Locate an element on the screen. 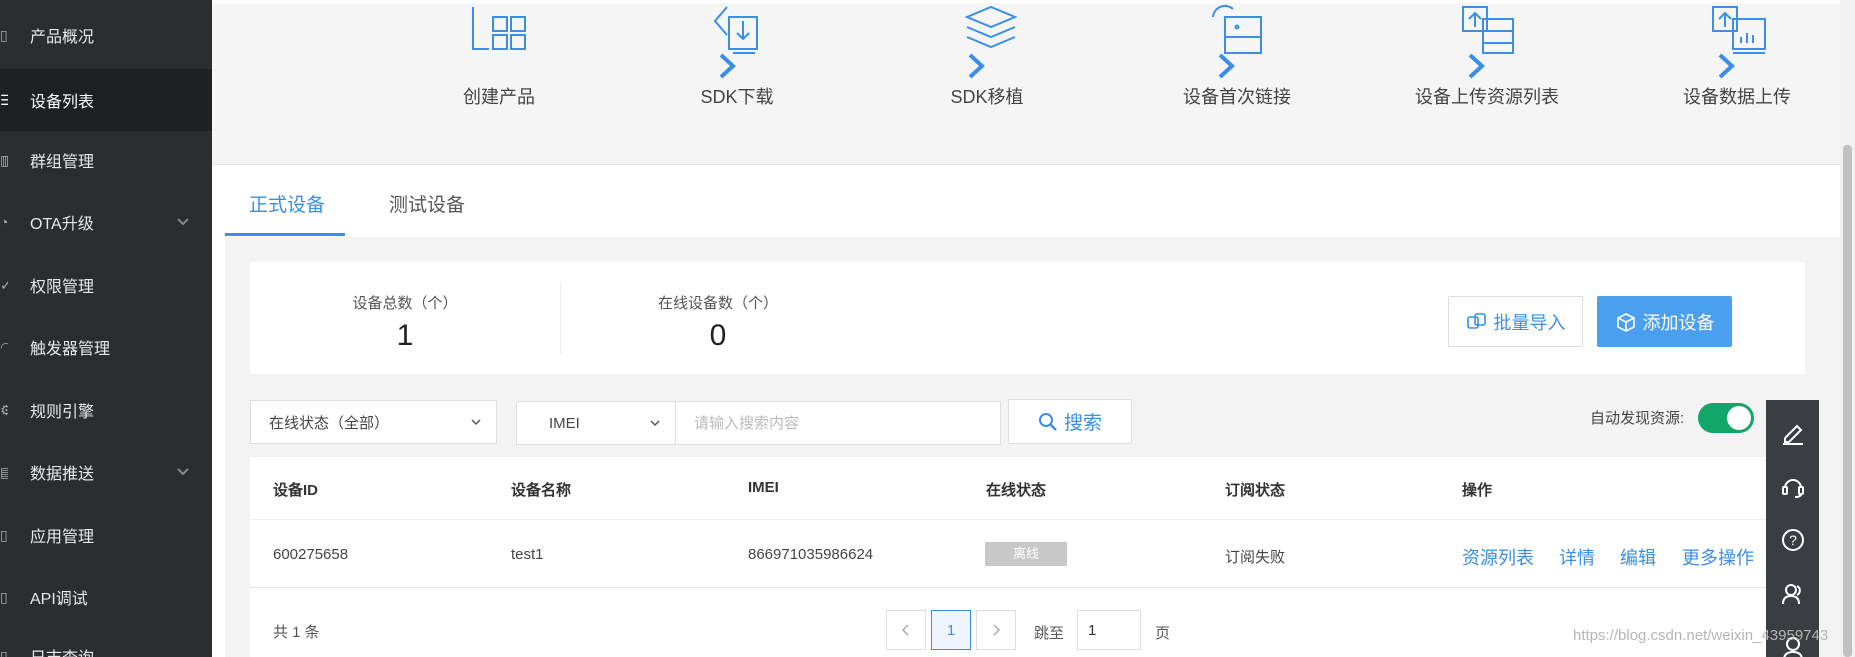 The image size is (1855, 657). sidebar-item-rule-engine: ⚙ 规则引擎 is located at coordinates (106, 410).